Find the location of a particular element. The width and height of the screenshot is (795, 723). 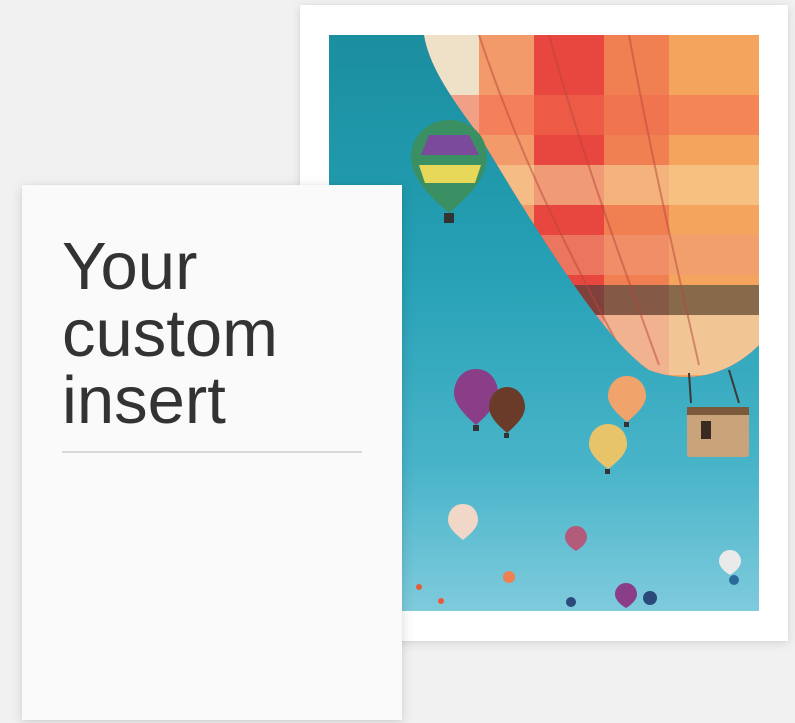

insert-divider is located at coordinates (212, 452).